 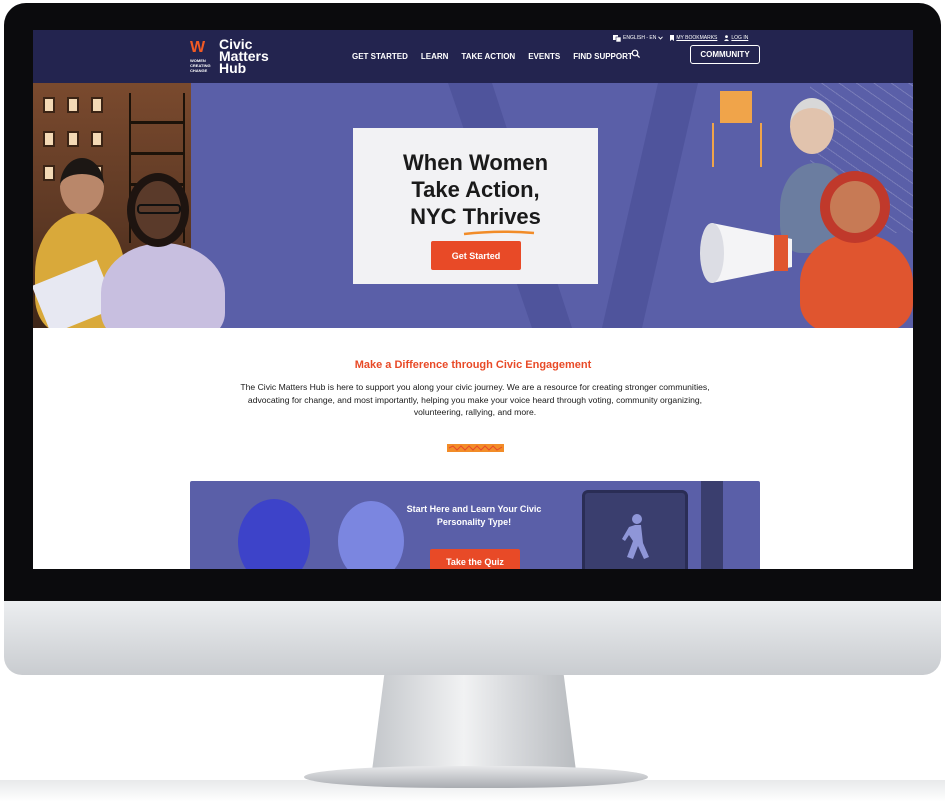 What do you see at coordinates (856, 280) in the screenshot?
I see `rally-woman` at bounding box center [856, 280].